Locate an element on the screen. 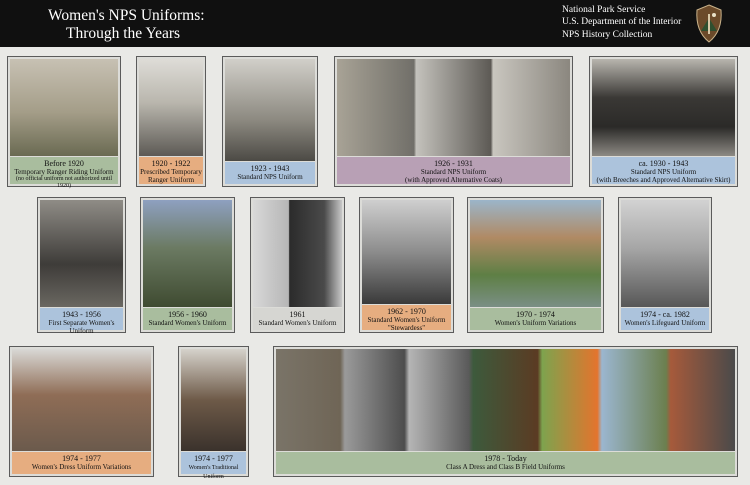 This screenshot has width=750, height=485. card-desc: Women's Traditional Uniform is located at coordinates (213, 472).